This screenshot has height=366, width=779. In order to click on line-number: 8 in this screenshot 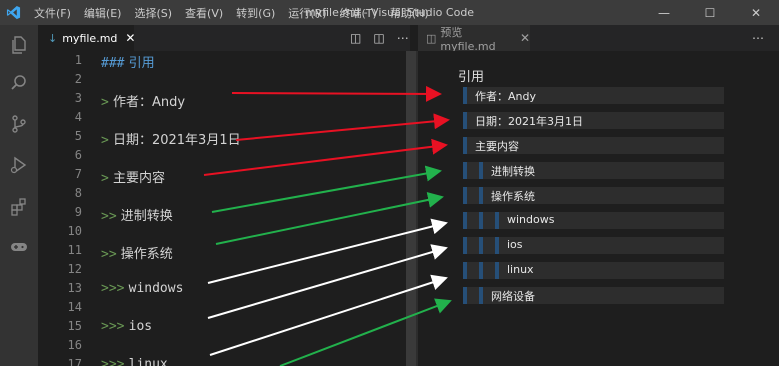, I will do `click(78, 193)`.